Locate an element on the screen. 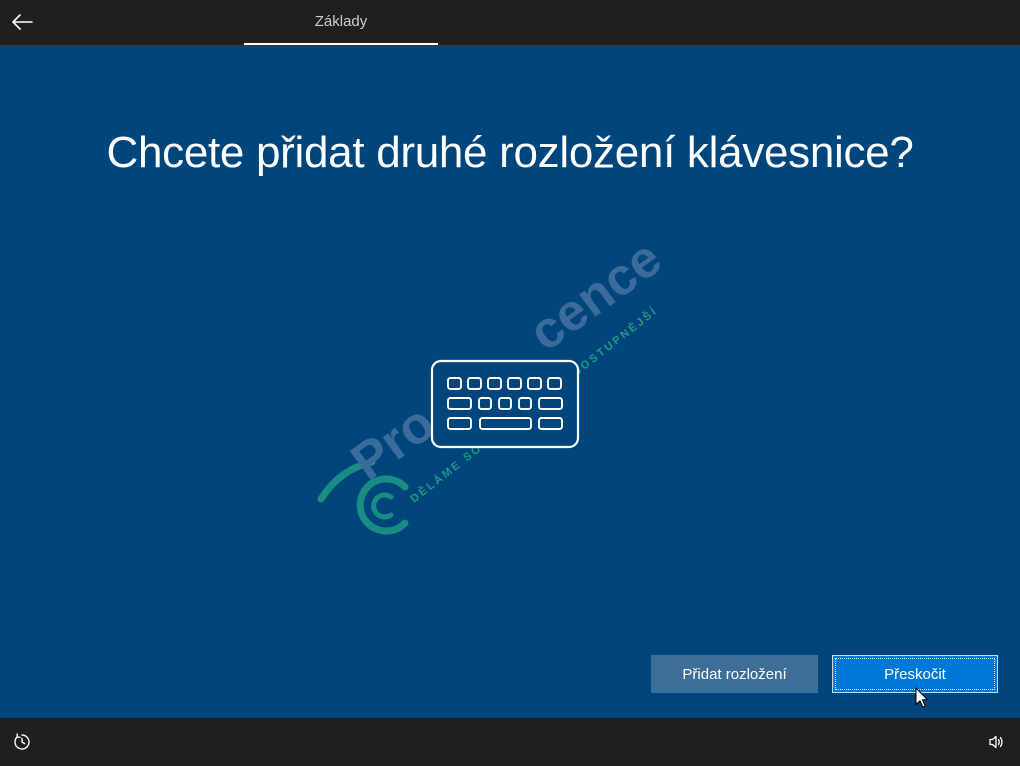 Image resolution: width=1020 pixels, height=766 pixels. add-layout-button: Přidat rozložení is located at coordinates (734, 674).